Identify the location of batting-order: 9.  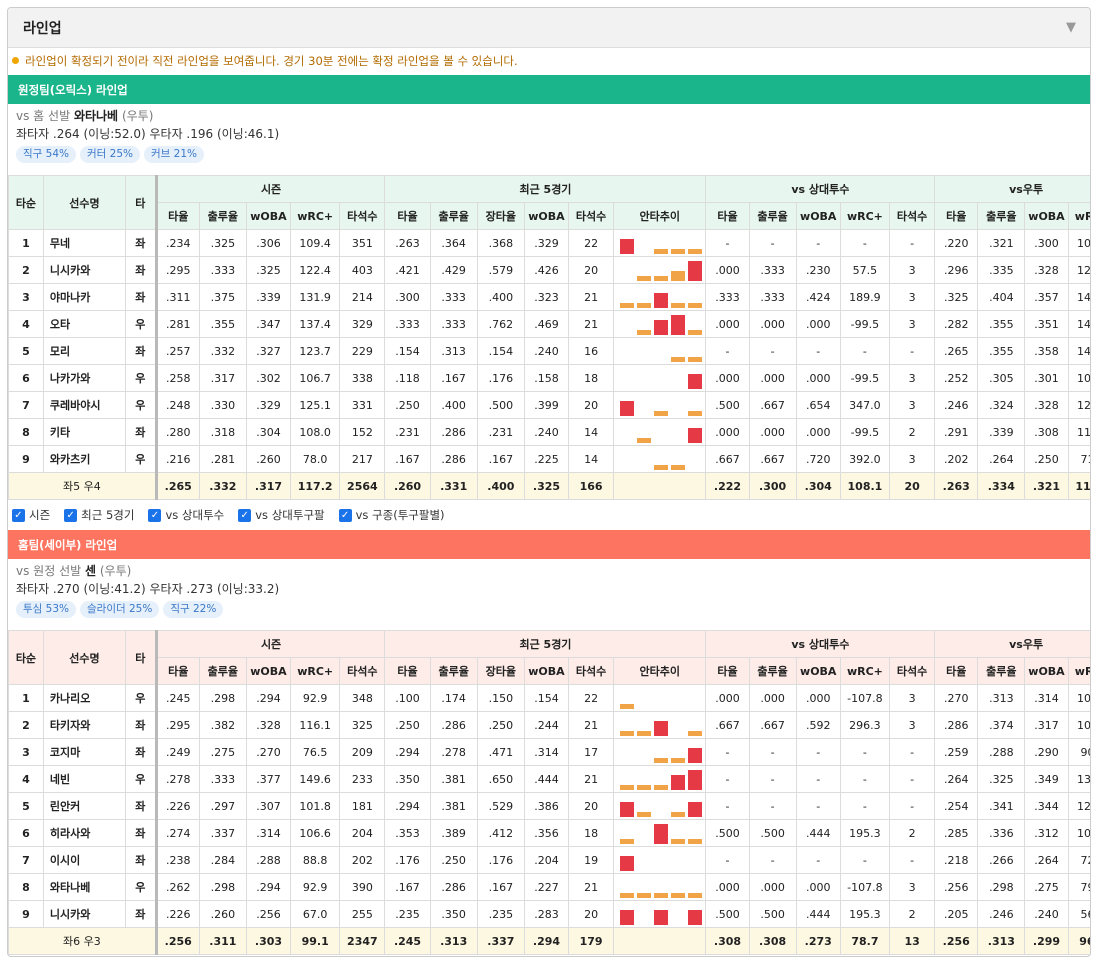
(26, 914).